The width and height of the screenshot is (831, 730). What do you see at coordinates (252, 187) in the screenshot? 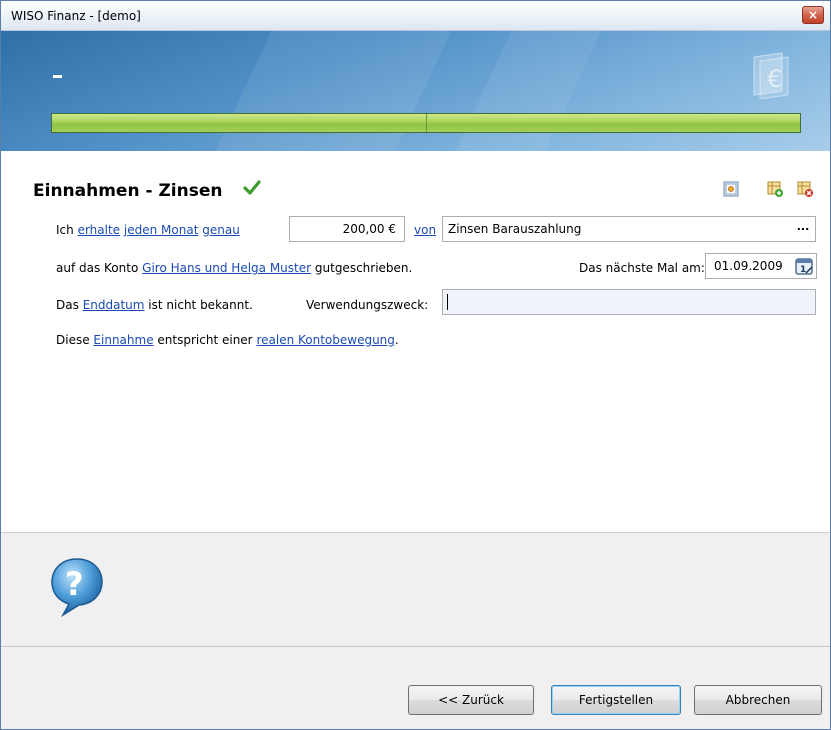
I see `check-icon` at bounding box center [252, 187].